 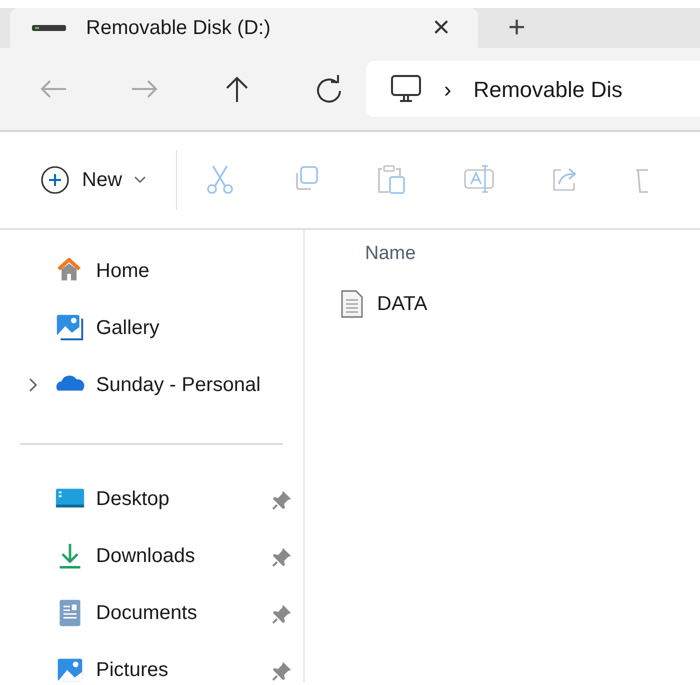 What do you see at coordinates (93, 180) in the screenshot?
I see `new-button: New` at bounding box center [93, 180].